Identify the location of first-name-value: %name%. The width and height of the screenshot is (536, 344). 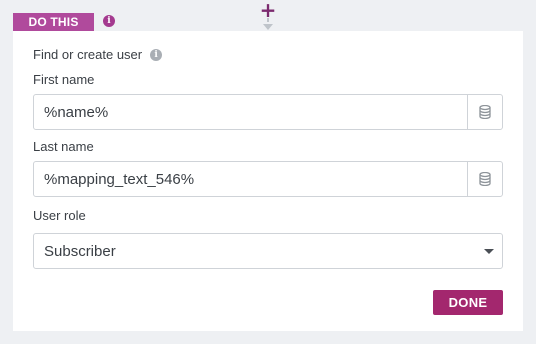
(250, 112).